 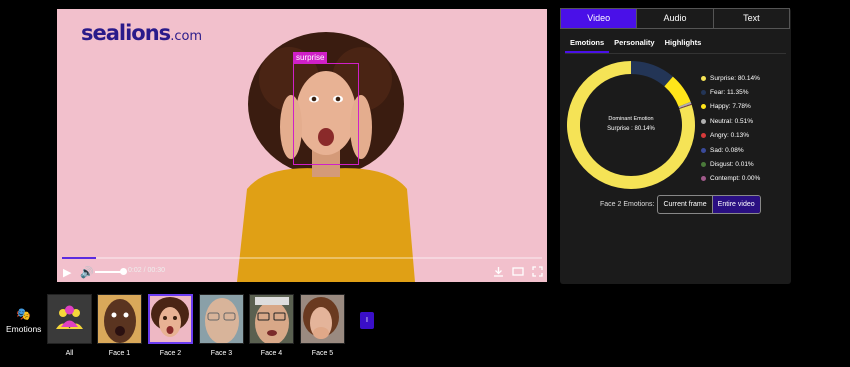 What do you see at coordinates (123, 271) in the screenshot?
I see `volume-knob` at bounding box center [123, 271].